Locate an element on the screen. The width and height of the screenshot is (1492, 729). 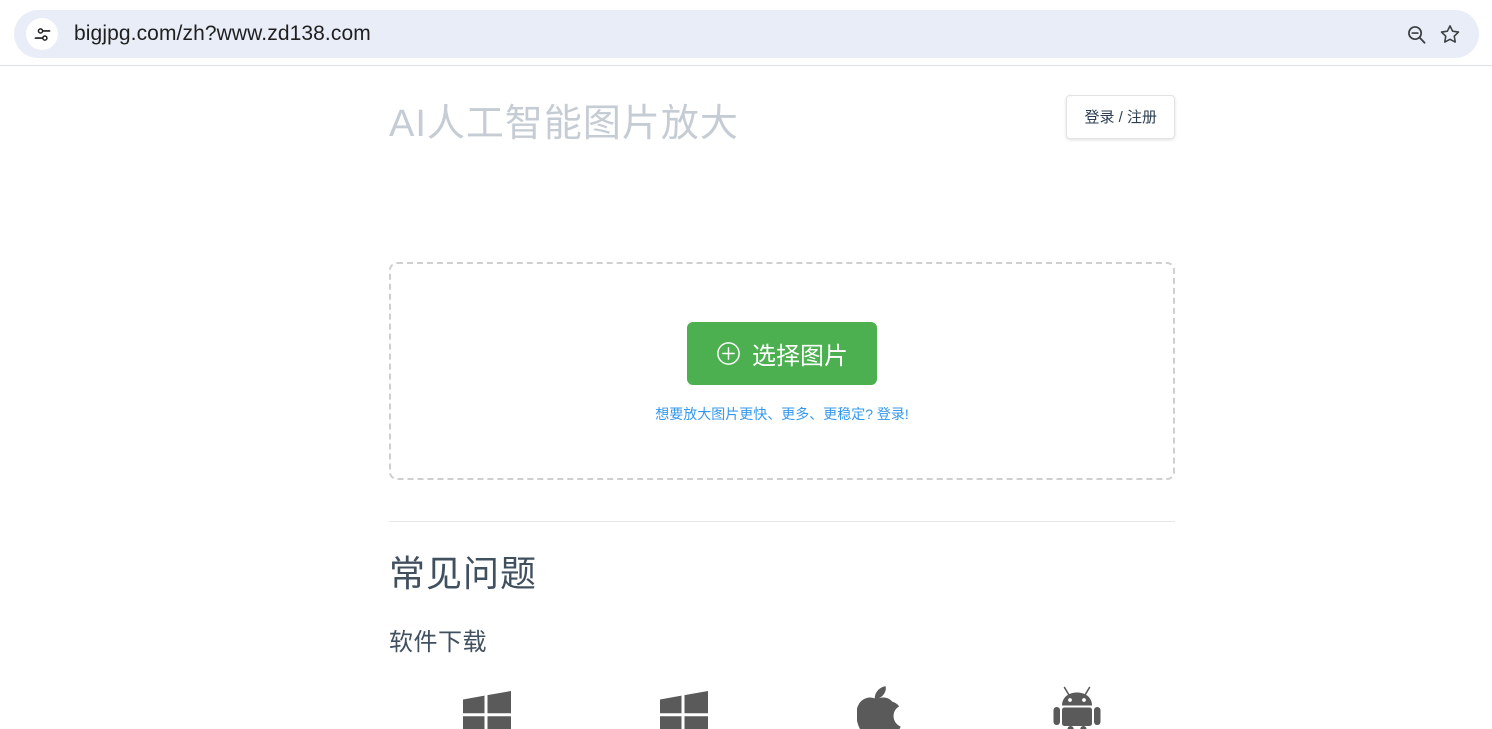
site-settings-button is located at coordinates (42, 34).